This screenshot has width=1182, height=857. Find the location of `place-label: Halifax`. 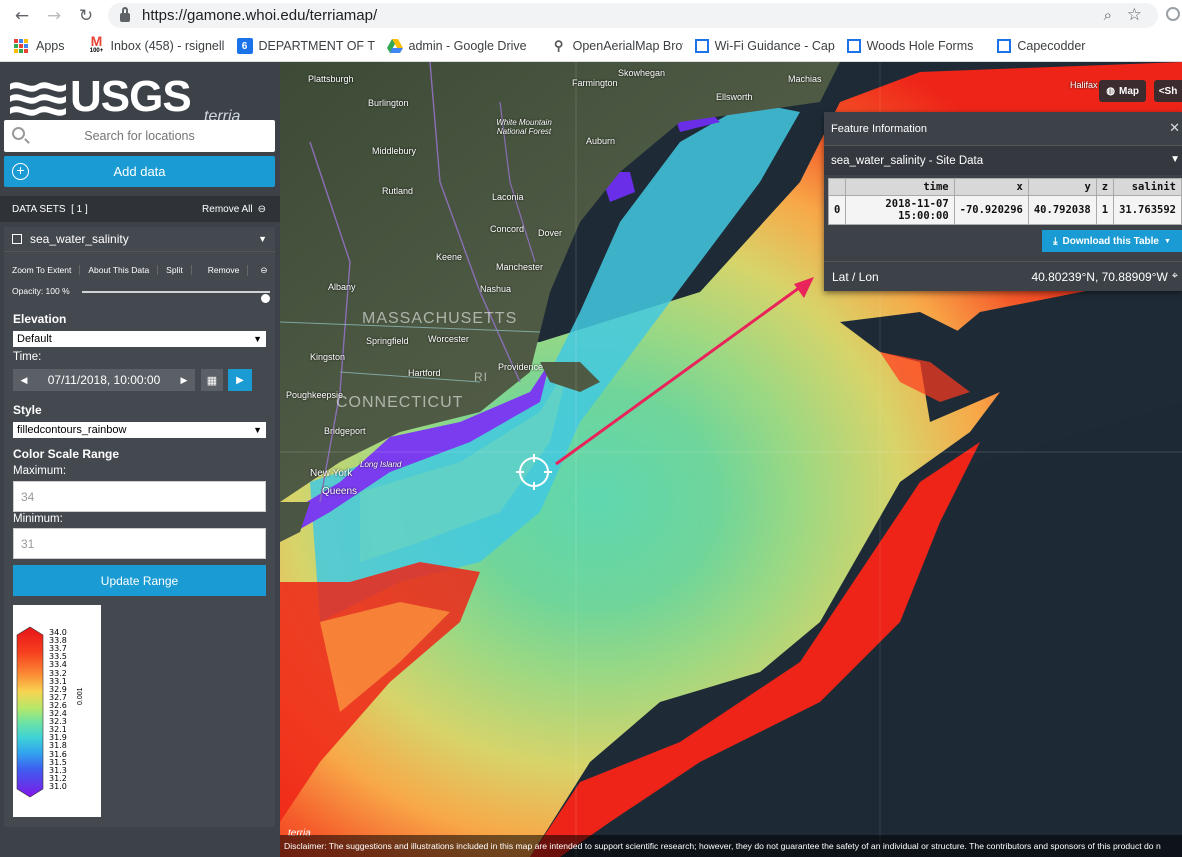

place-label: Halifax is located at coordinates (1084, 85).